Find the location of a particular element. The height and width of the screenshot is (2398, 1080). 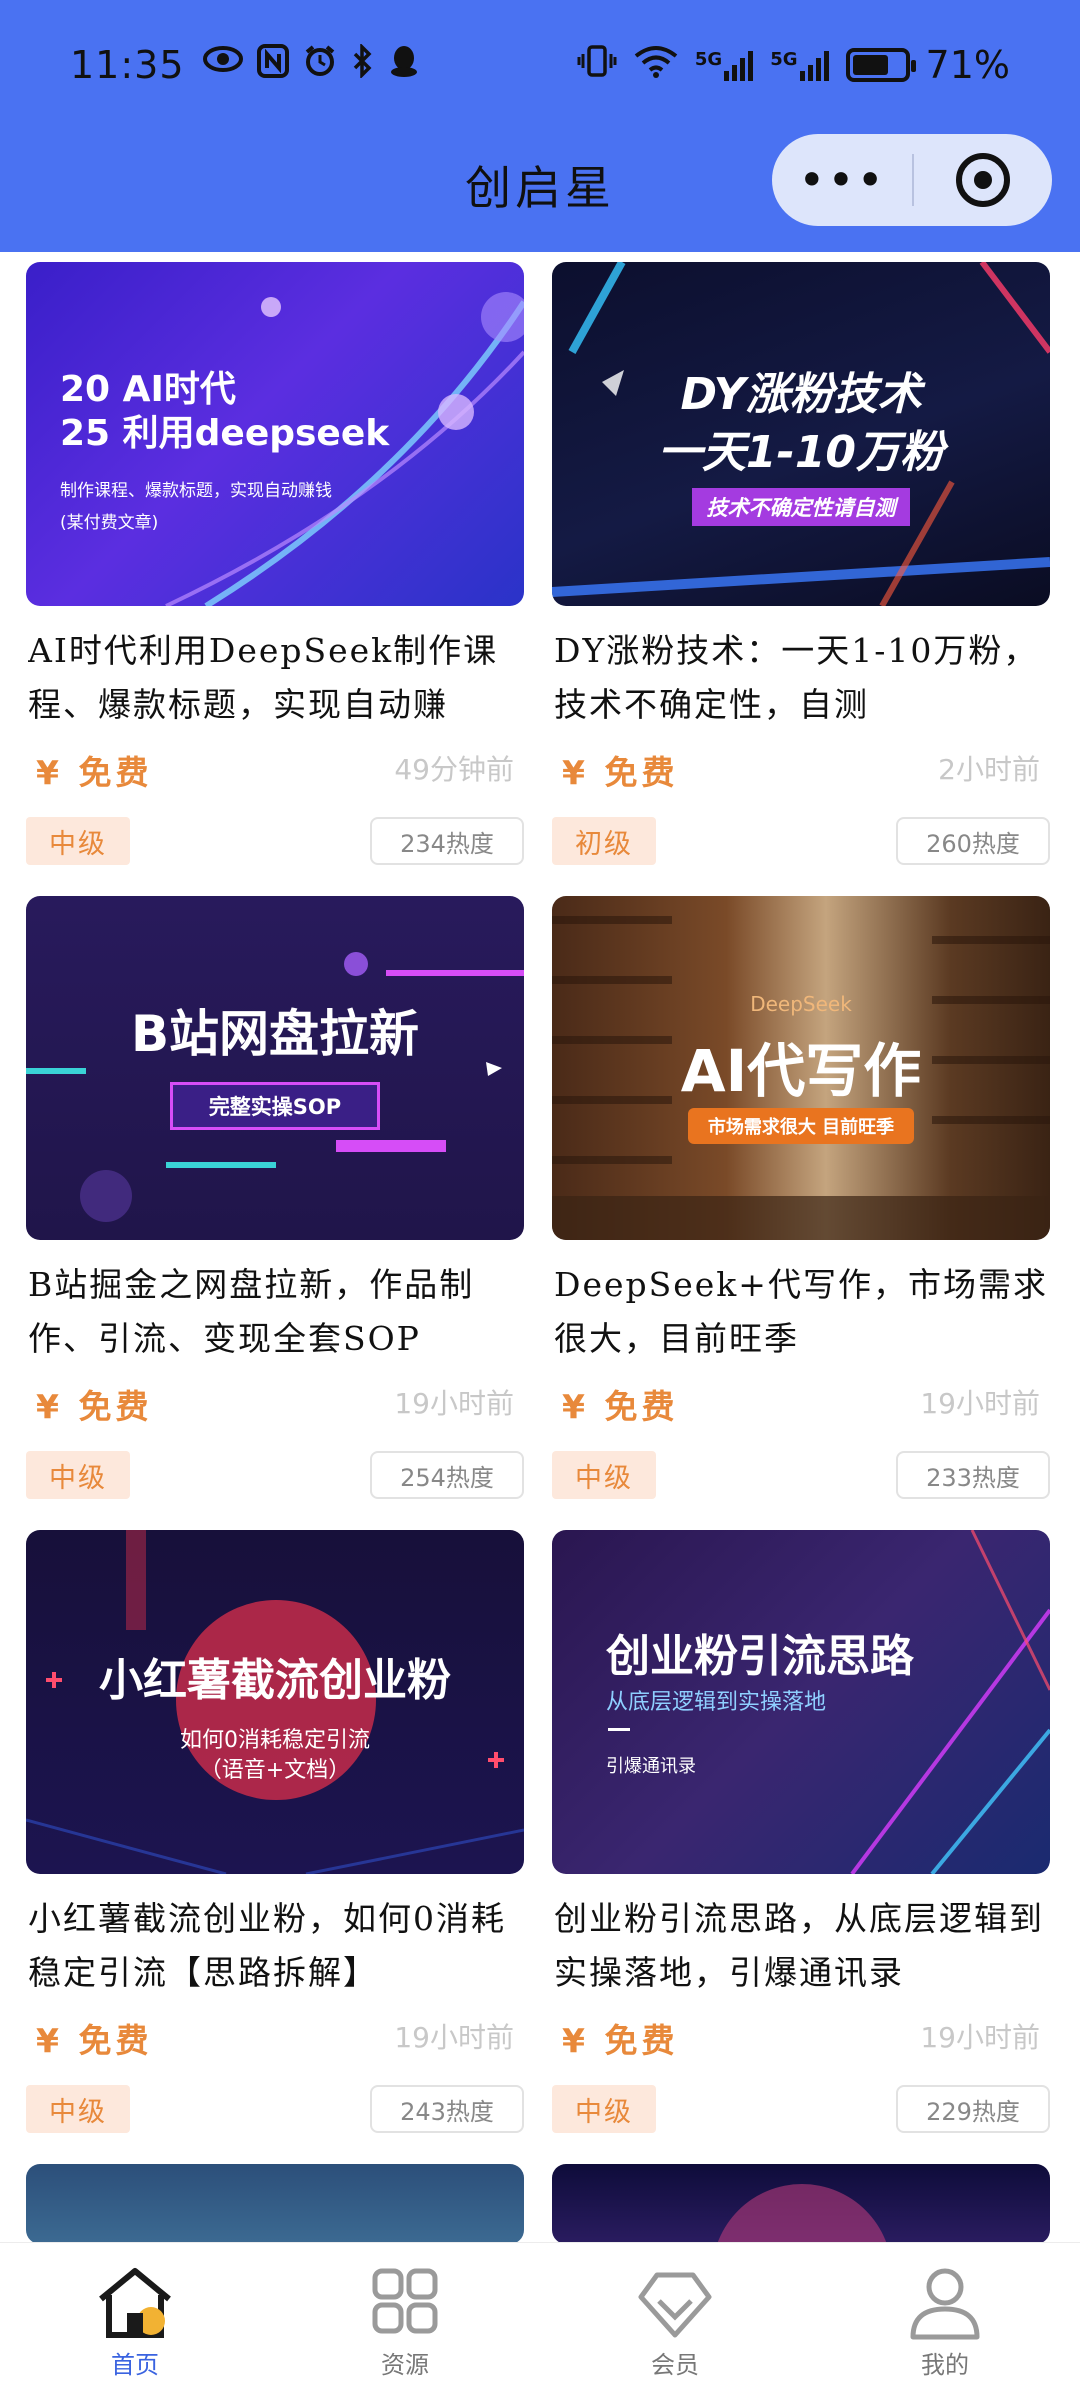

ellipsis-icon: ••• is located at coordinates (842, 180).